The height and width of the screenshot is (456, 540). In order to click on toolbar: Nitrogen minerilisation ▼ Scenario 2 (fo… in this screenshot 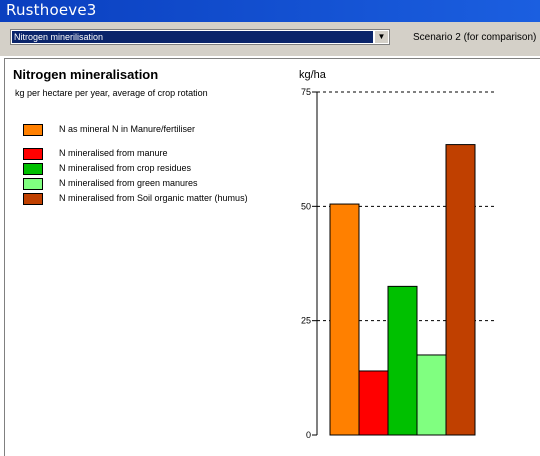, I will do `click(270, 39)`.